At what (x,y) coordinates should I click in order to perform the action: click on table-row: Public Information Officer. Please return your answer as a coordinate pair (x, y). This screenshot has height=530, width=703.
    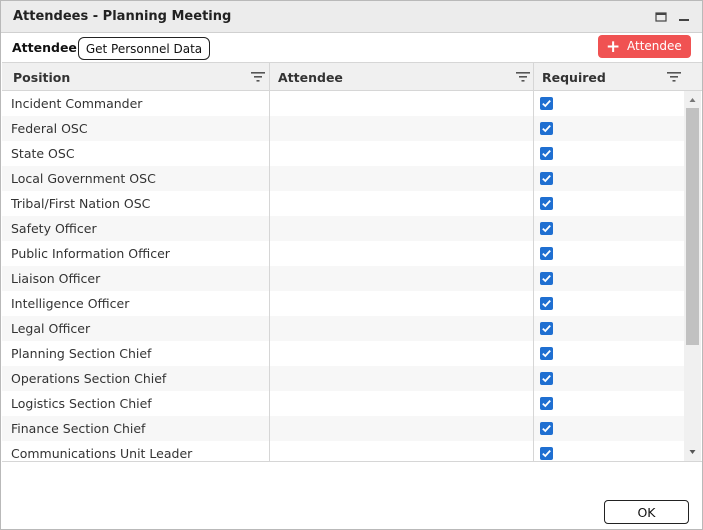
    Looking at the image, I should click on (343, 253).